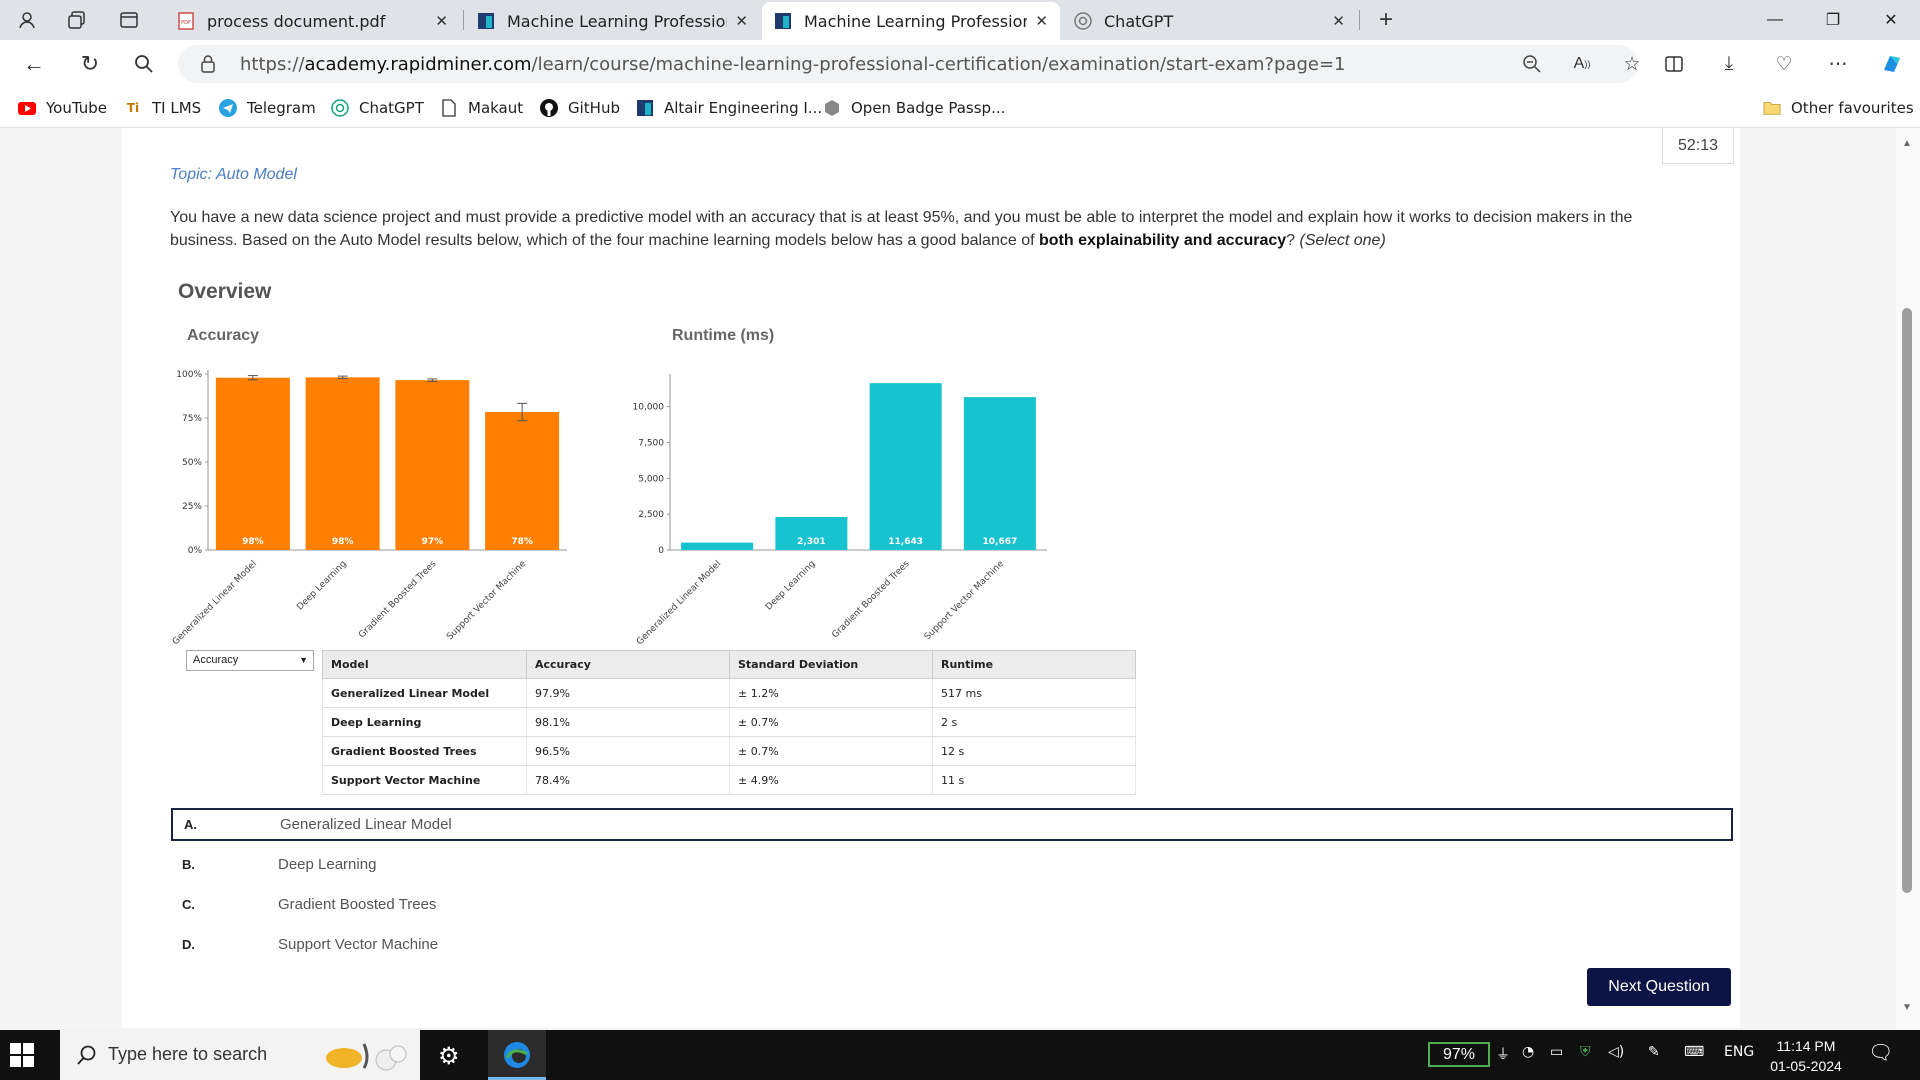 The width and height of the screenshot is (1920, 1080). What do you see at coordinates (1739, 1052) in the screenshot?
I see `language-indicator: ENG` at bounding box center [1739, 1052].